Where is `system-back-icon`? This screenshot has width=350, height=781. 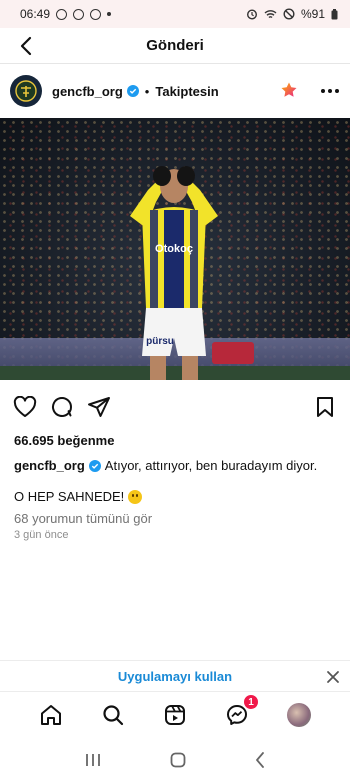 system-back-icon is located at coordinates (260, 760).